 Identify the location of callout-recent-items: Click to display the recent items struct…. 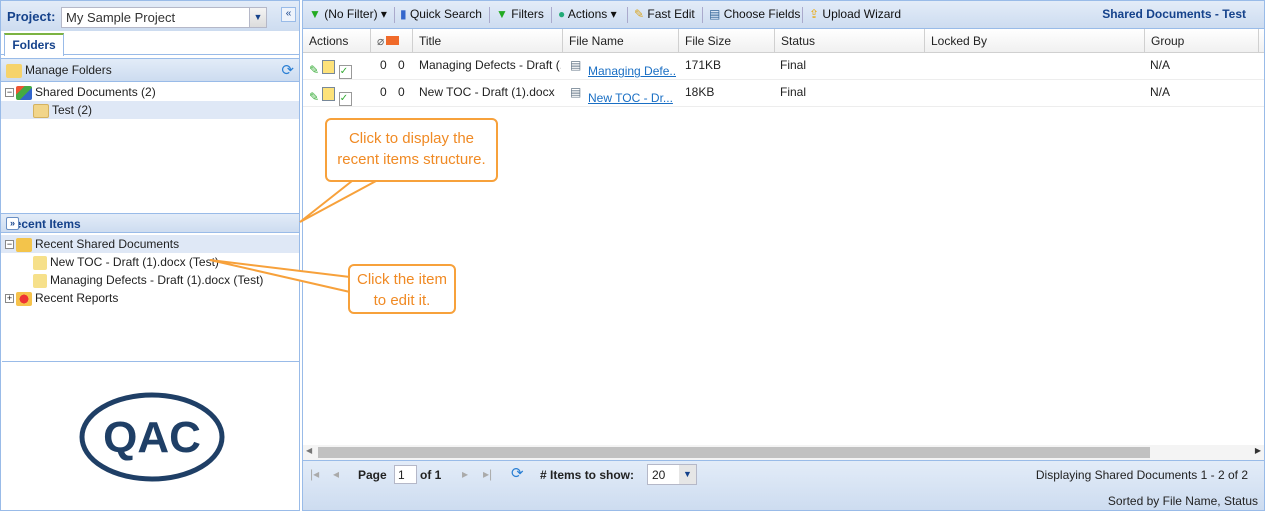
(411, 150).